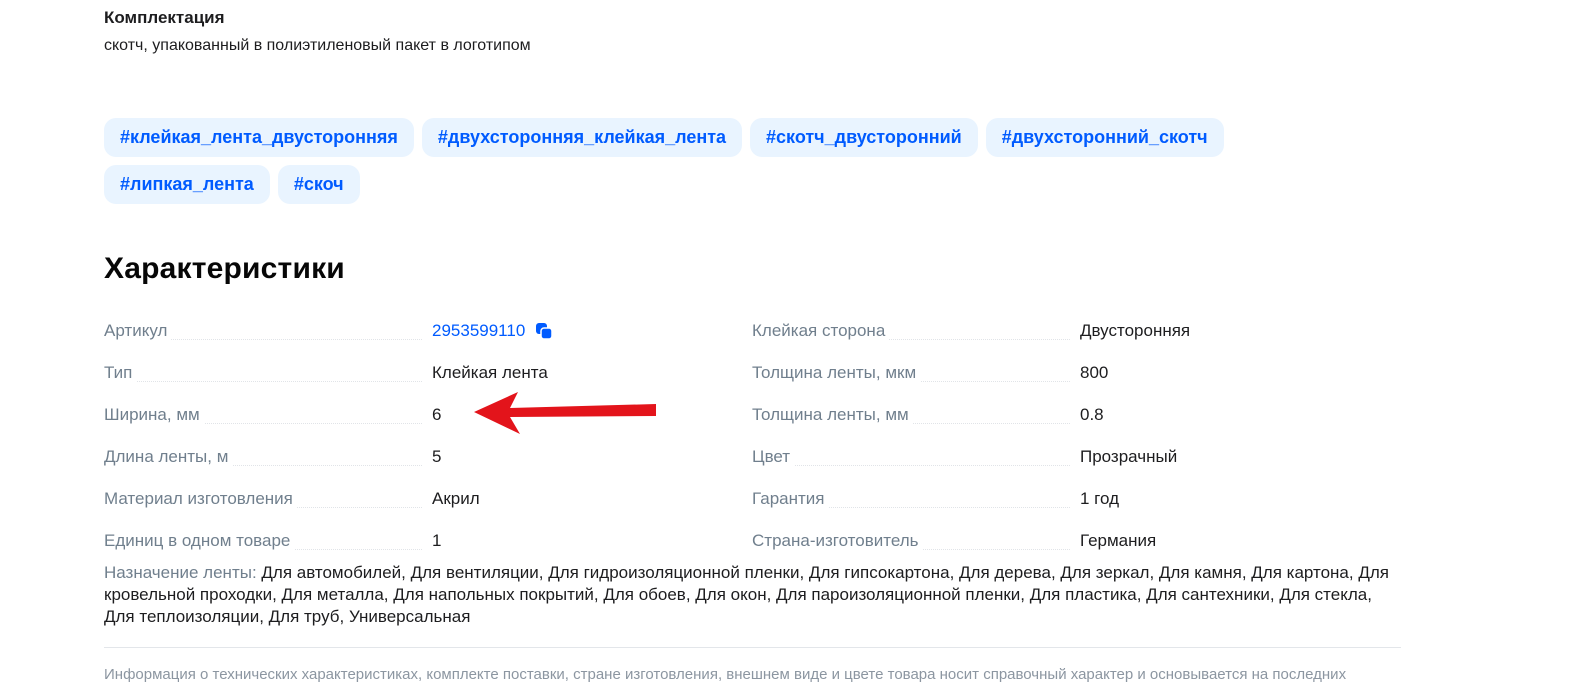 This screenshot has width=1596, height=692. I want to click on spec-row-article: Артикул 2953599110, so click(414, 339).